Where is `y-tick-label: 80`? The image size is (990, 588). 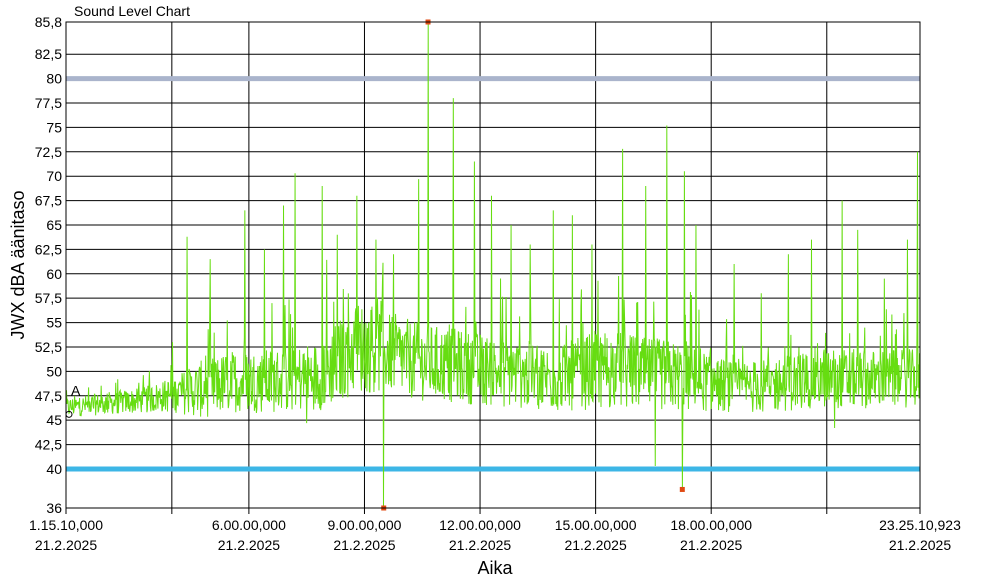
y-tick-label: 80 is located at coordinates (54, 79).